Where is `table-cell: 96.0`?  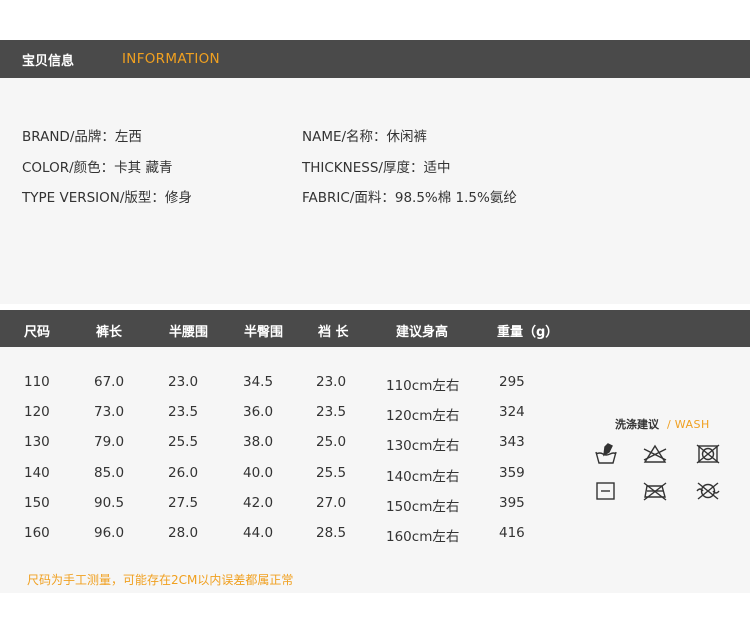
table-cell: 96.0 is located at coordinates (109, 533).